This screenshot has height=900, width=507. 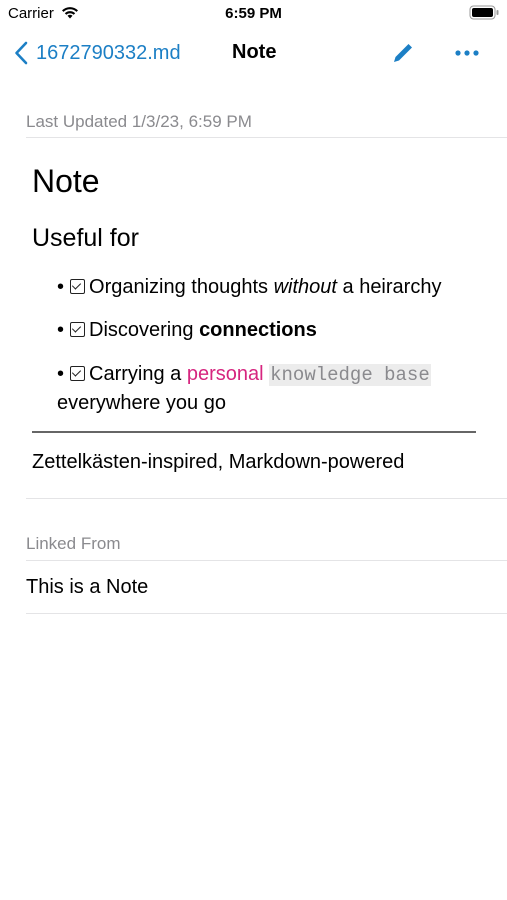 I want to click on list-item-text: a heirarchy, so click(x=389, y=287).